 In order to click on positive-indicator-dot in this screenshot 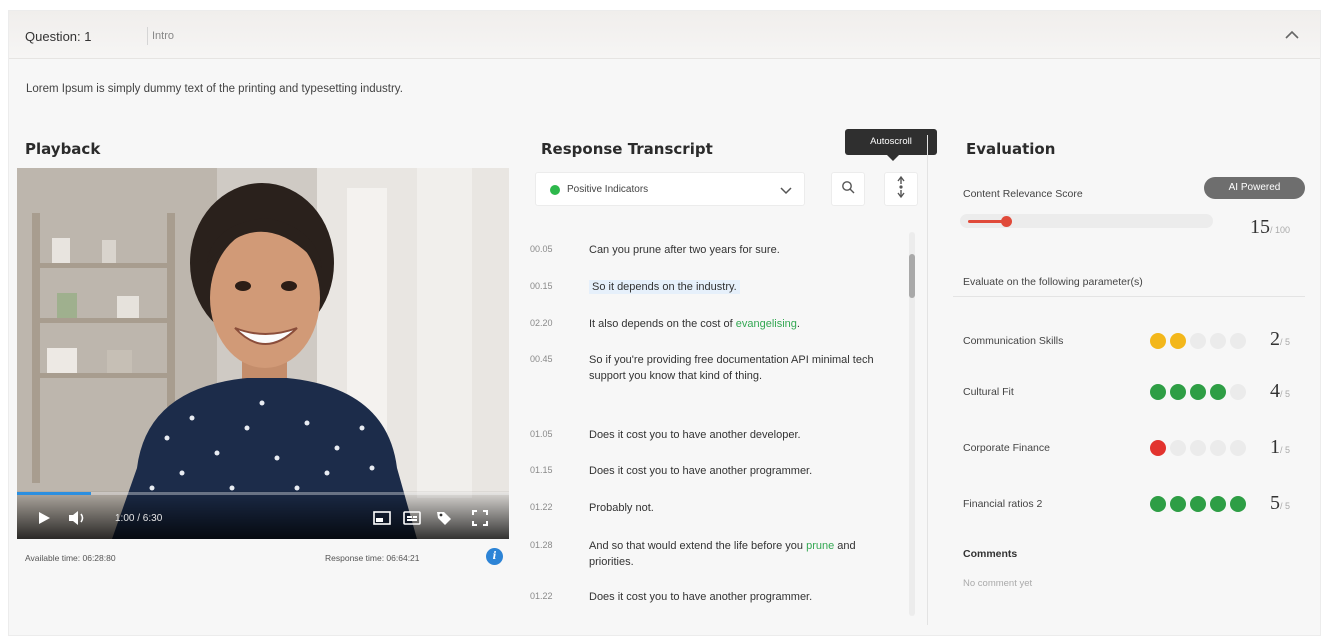, I will do `click(555, 190)`.